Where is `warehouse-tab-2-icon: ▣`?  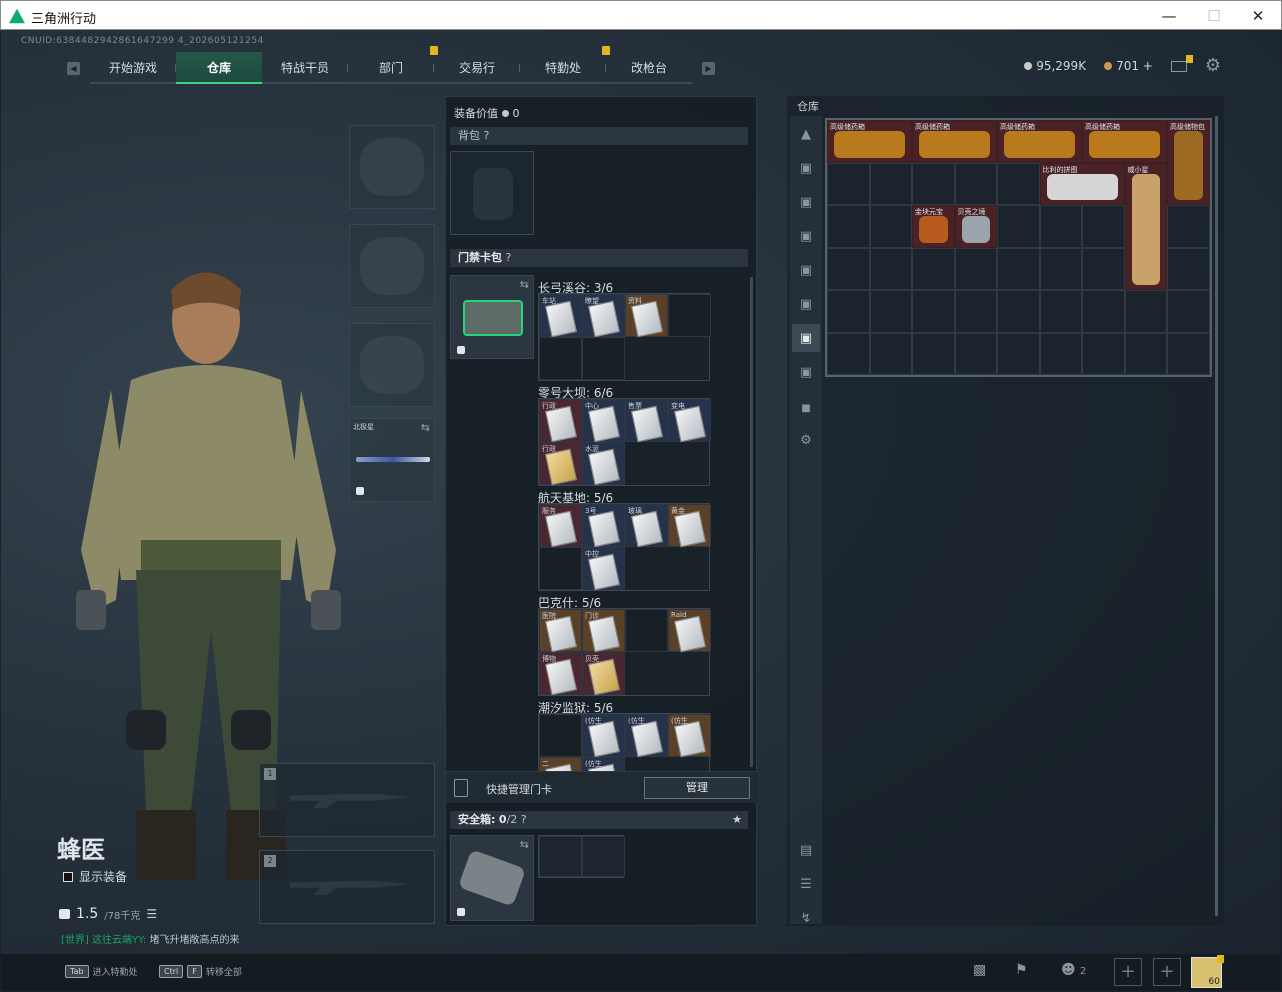 warehouse-tab-2-icon: ▣ is located at coordinates (806, 202).